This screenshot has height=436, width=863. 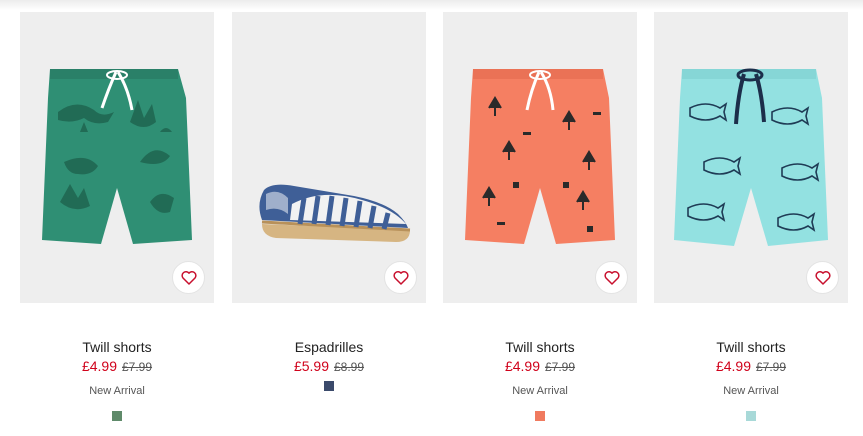 What do you see at coordinates (329, 347) in the screenshot?
I see `product-name: Espadrilles` at bounding box center [329, 347].